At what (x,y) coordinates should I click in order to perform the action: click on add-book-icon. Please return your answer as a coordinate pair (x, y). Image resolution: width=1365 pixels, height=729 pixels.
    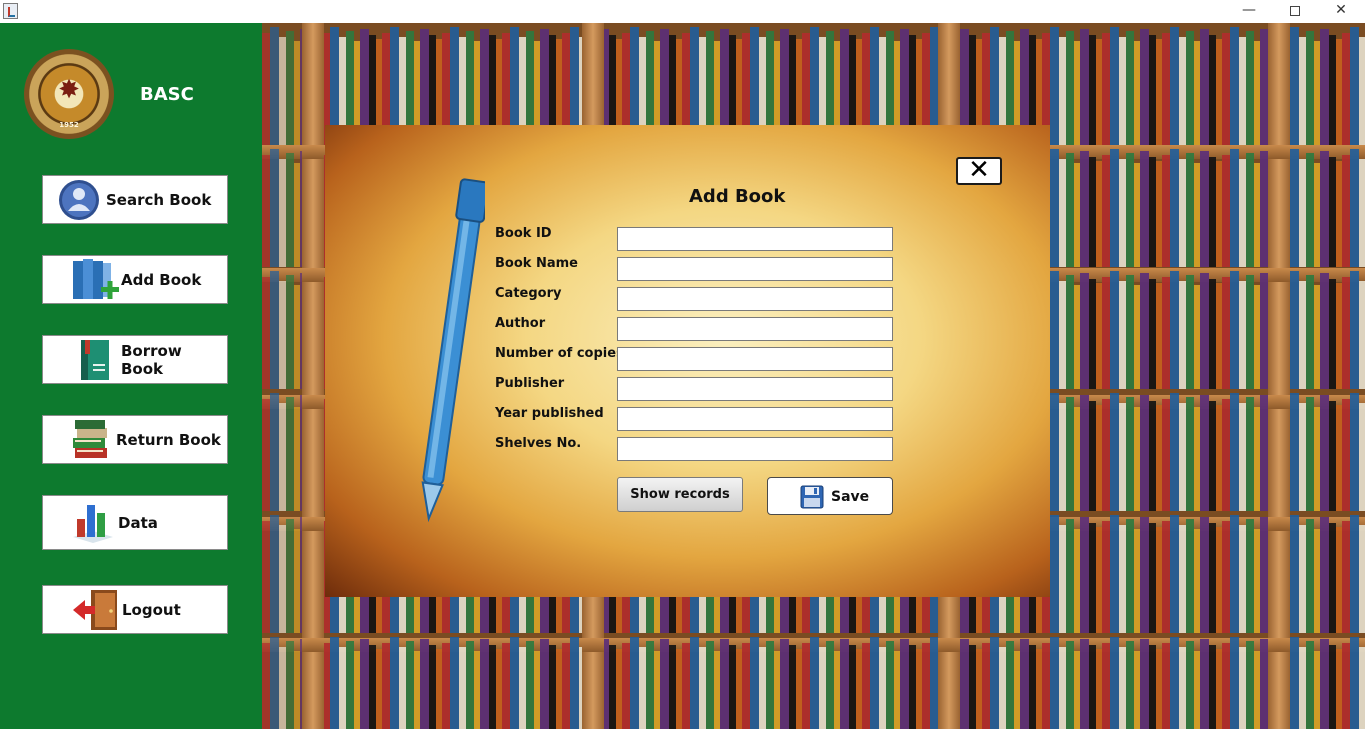
    Looking at the image, I should click on (96, 279).